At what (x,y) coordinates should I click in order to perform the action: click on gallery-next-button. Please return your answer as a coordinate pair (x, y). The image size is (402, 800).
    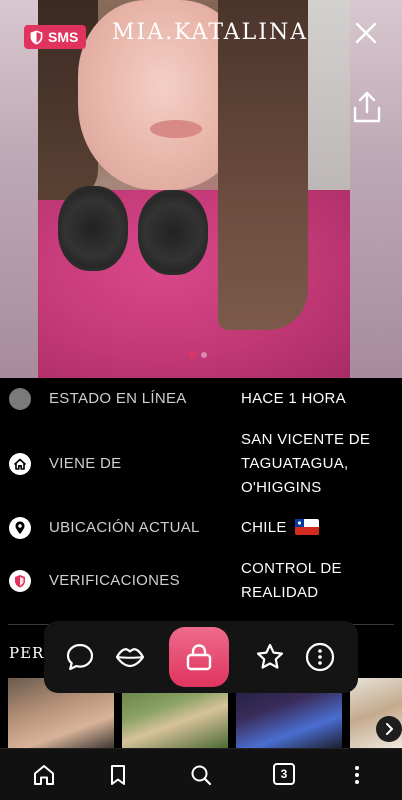
    Looking at the image, I should click on (389, 729).